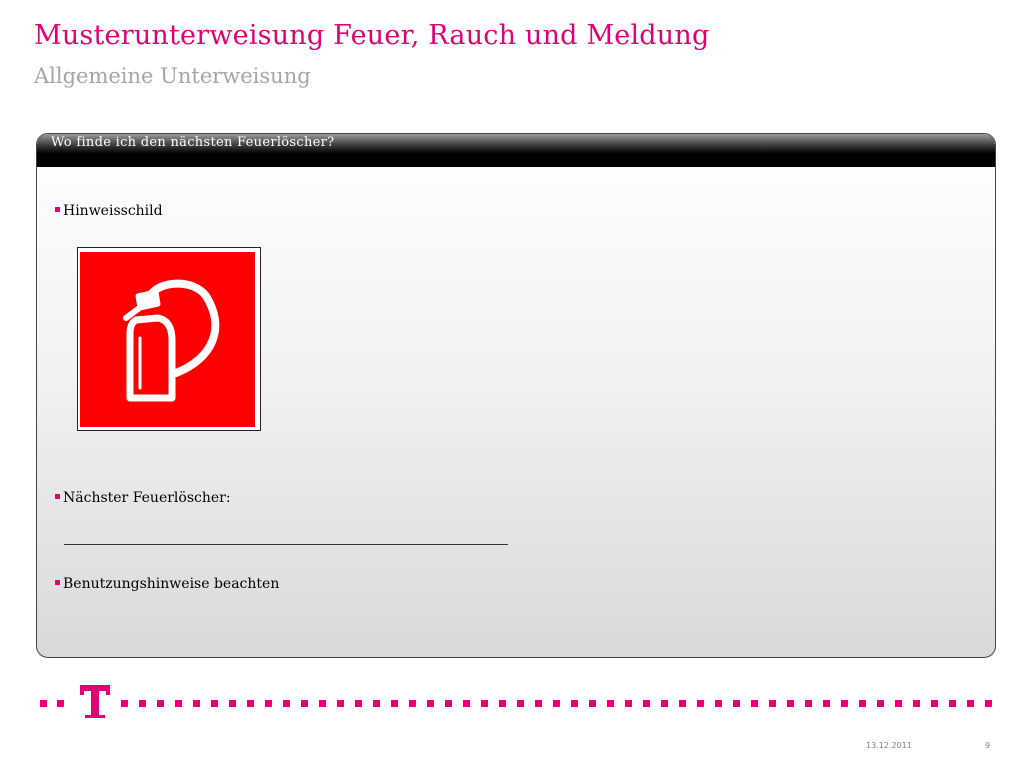 The width and height of the screenshot is (1024, 768). I want to click on telekom-t-logo-icon, so click(516, 701).